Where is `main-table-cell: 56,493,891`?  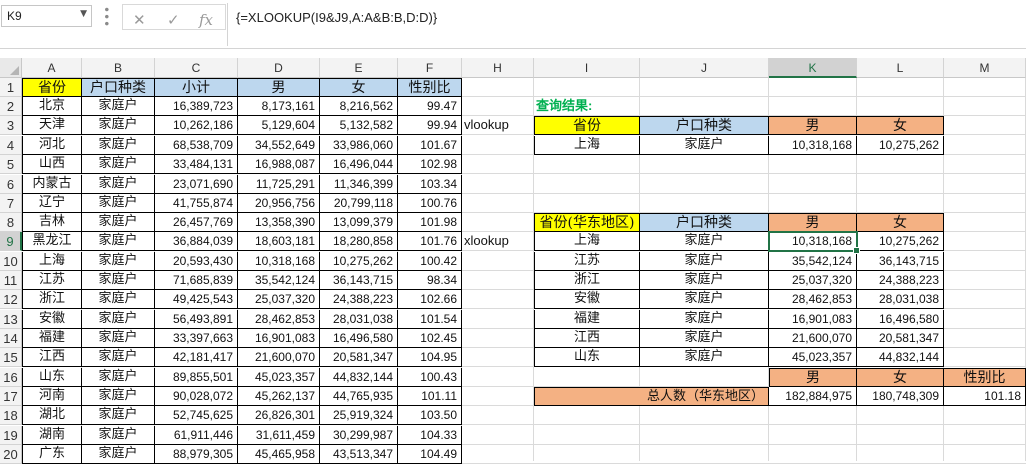 main-table-cell: 56,493,891 is located at coordinates (196, 320).